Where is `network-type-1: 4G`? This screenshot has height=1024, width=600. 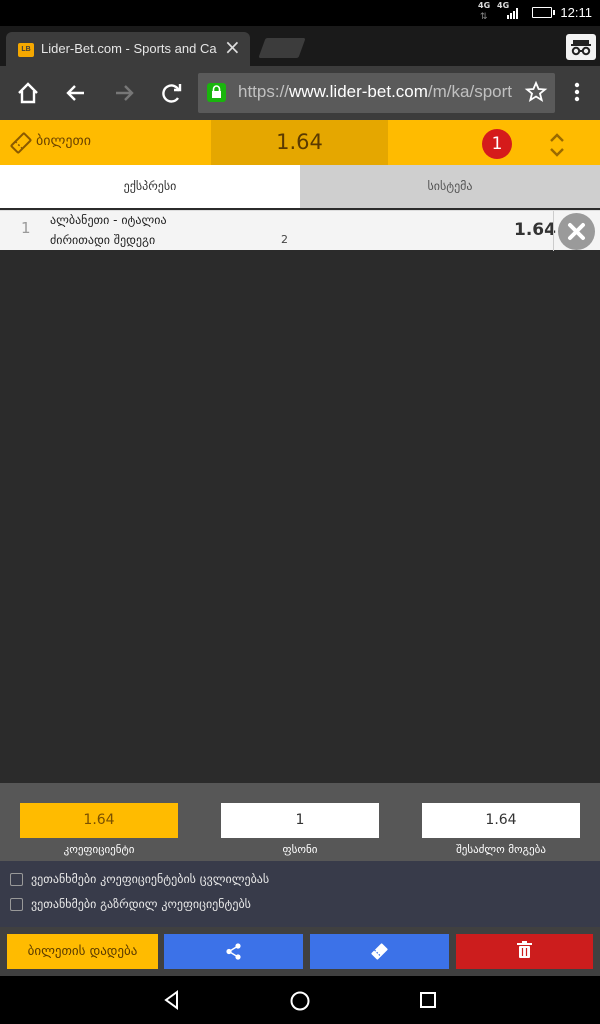
network-type-1: 4G is located at coordinates (484, 5).